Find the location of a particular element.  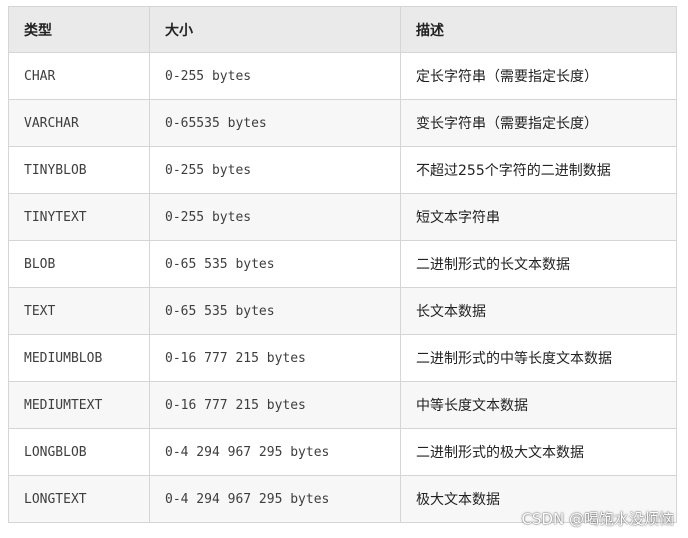

header-size: 大小 is located at coordinates (275, 29).